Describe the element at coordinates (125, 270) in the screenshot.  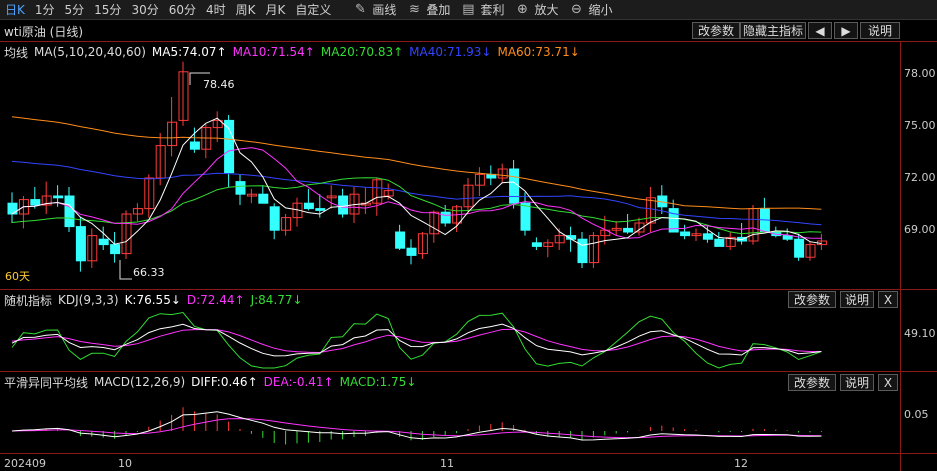
I see `low-marker-line` at that location.